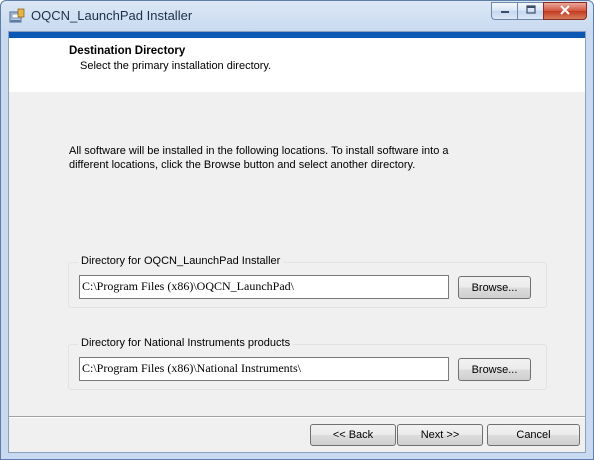  I want to click on minimize-button, so click(504, 11).